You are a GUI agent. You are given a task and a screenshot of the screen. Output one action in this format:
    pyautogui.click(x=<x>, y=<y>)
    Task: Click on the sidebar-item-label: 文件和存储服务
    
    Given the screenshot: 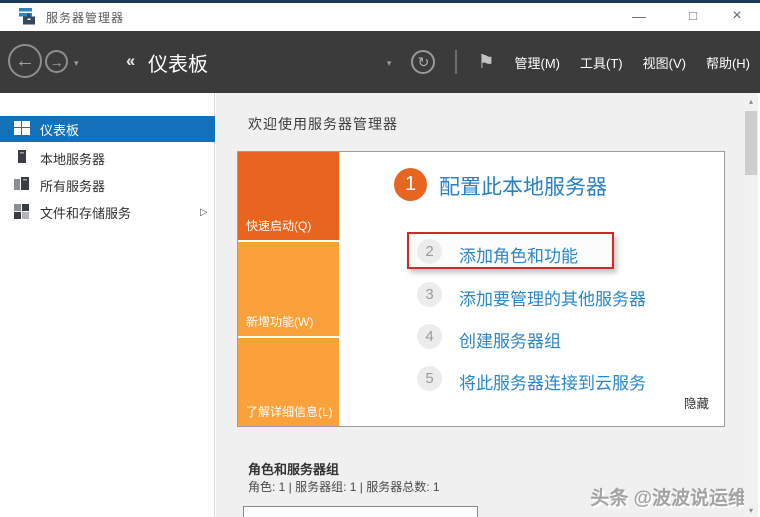 What is the action you would take?
    pyautogui.click(x=86, y=213)
    